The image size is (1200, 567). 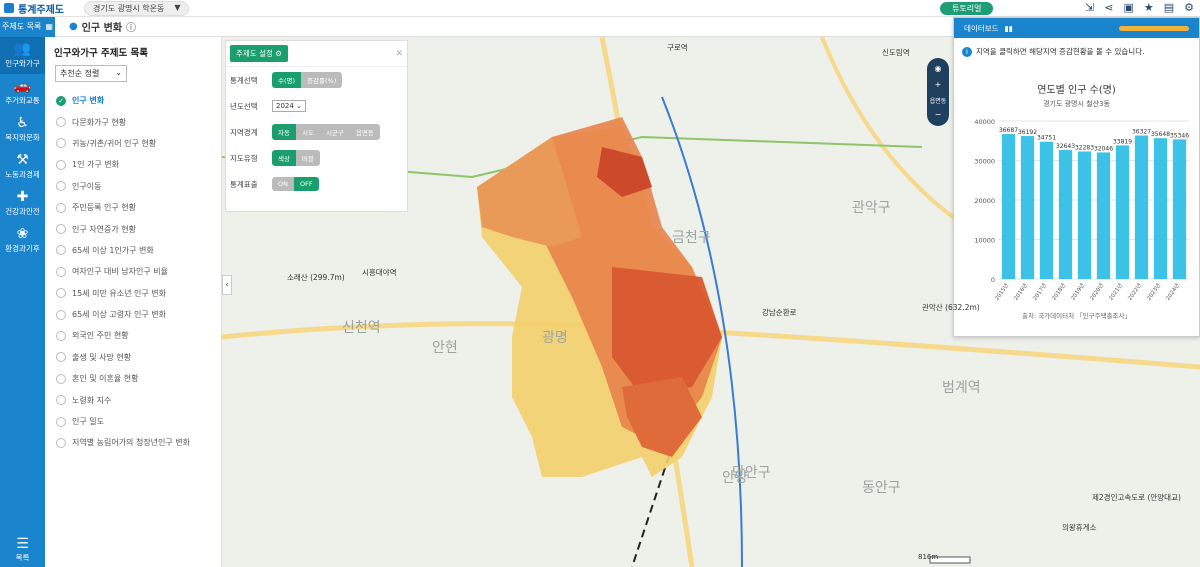 I want to click on collapse-icon: ⇲, so click(x=1089, y=7).